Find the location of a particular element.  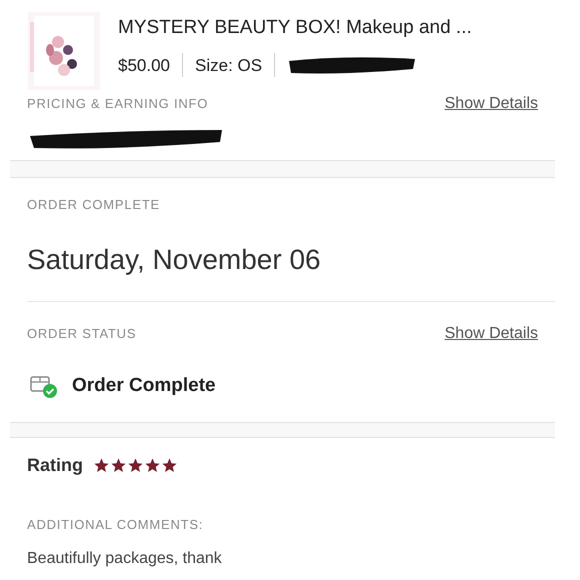

section-label: ORDER COMPLETE is located at coordinates (94, 205).